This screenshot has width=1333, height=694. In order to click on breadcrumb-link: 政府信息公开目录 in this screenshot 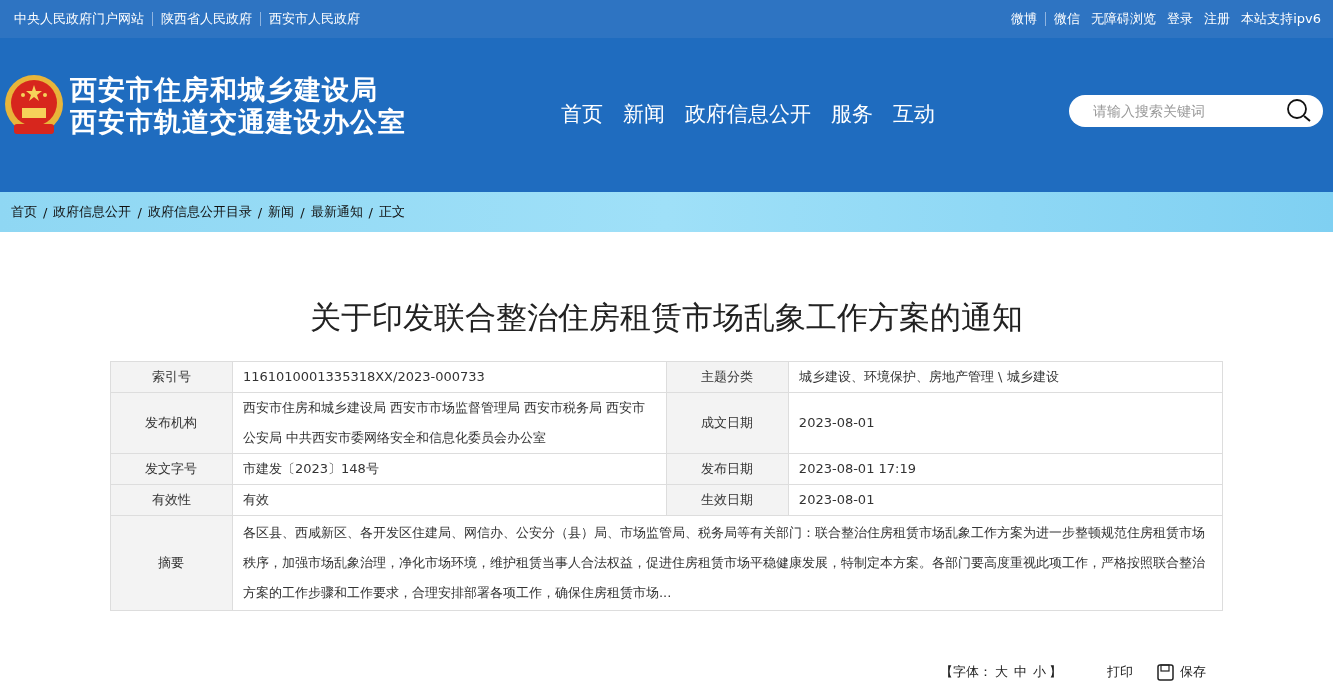, I will do `click(199, 212)`.